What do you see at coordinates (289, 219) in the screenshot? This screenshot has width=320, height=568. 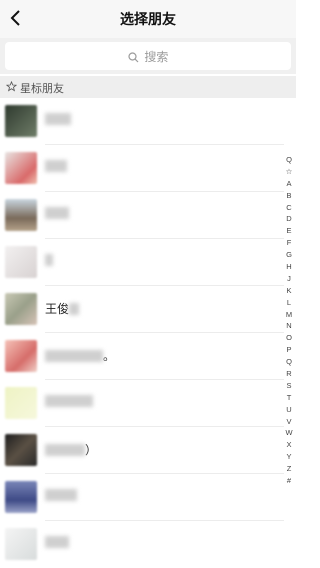 I see `index-letter: D` at bounding box center [289, 219].